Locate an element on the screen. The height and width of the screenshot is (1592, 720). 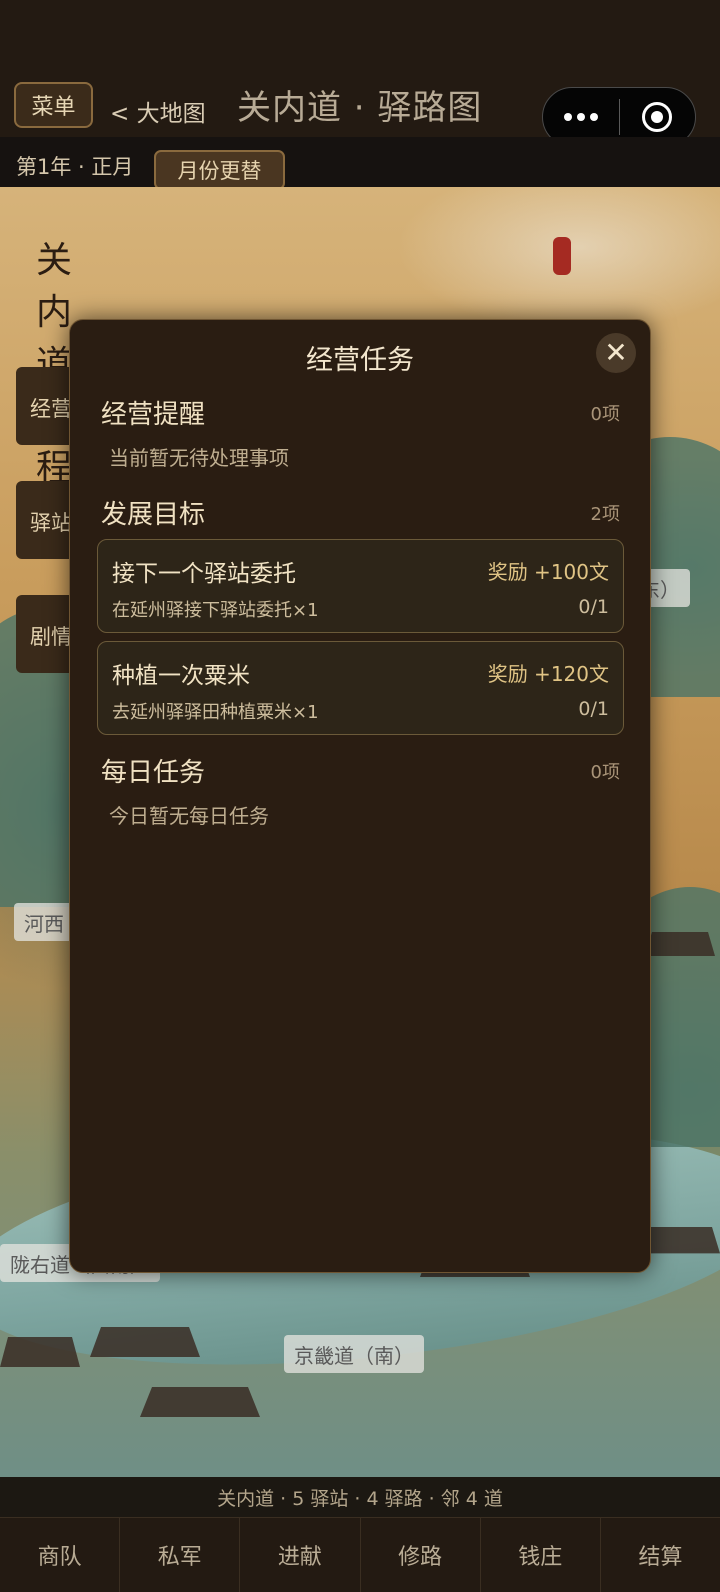
current-date: 第1年 · 正月 is located at coordinates (75, 167).